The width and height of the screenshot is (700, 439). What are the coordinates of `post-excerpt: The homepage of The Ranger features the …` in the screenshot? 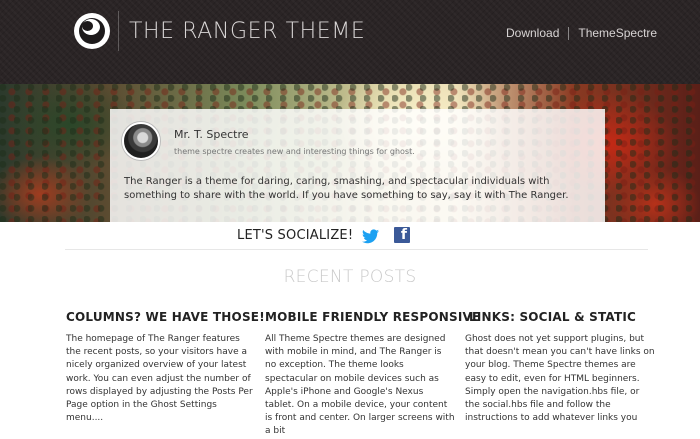 It's located at (159, 379).